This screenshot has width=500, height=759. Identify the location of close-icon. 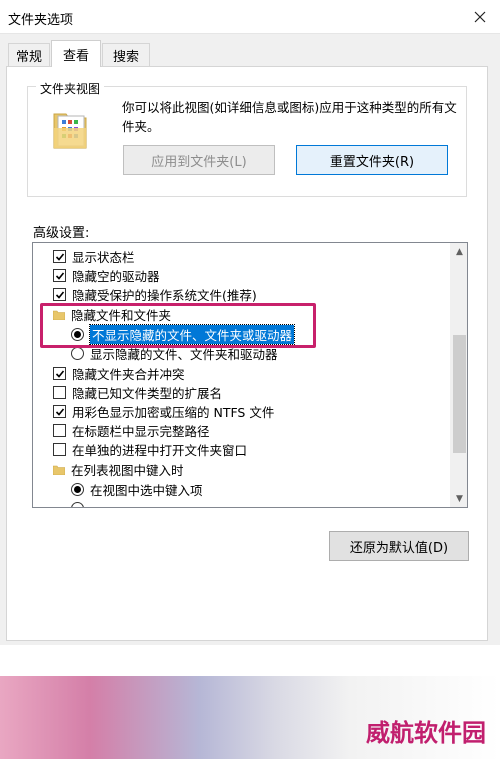
(480, 16).